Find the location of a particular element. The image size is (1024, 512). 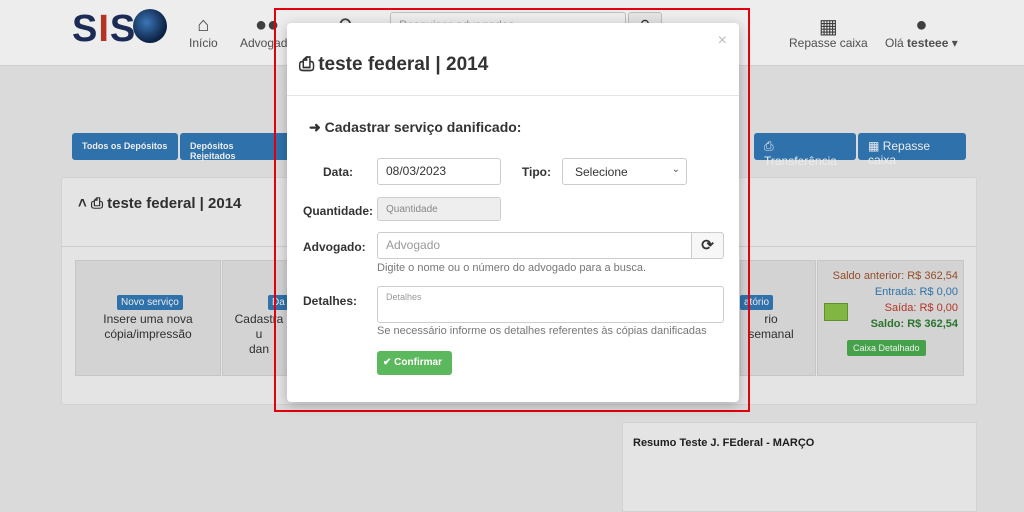

advogado-label: Advogado: is located at coordinates (334, 247).